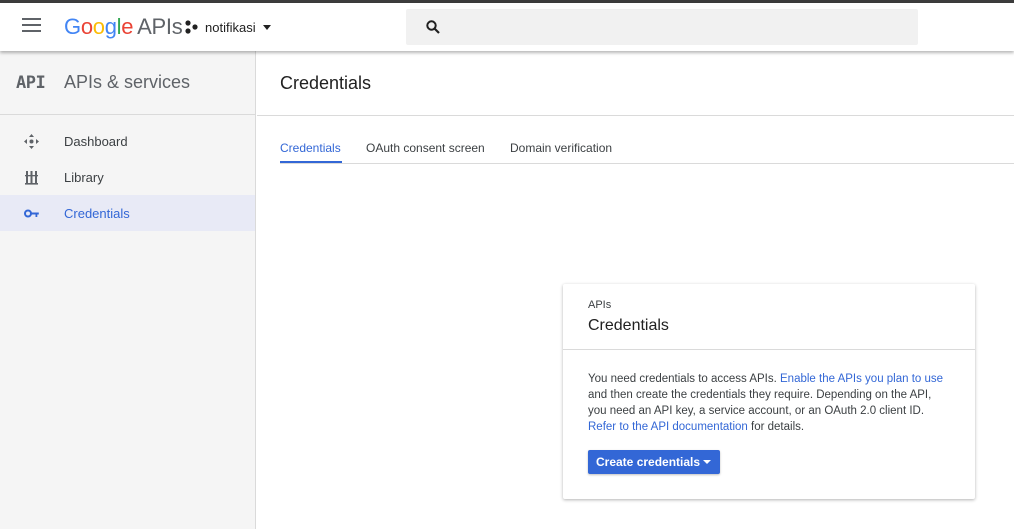 This screenshot has width=1014, height=529. I want to click on page-title: Credentials, so click(326, 83).